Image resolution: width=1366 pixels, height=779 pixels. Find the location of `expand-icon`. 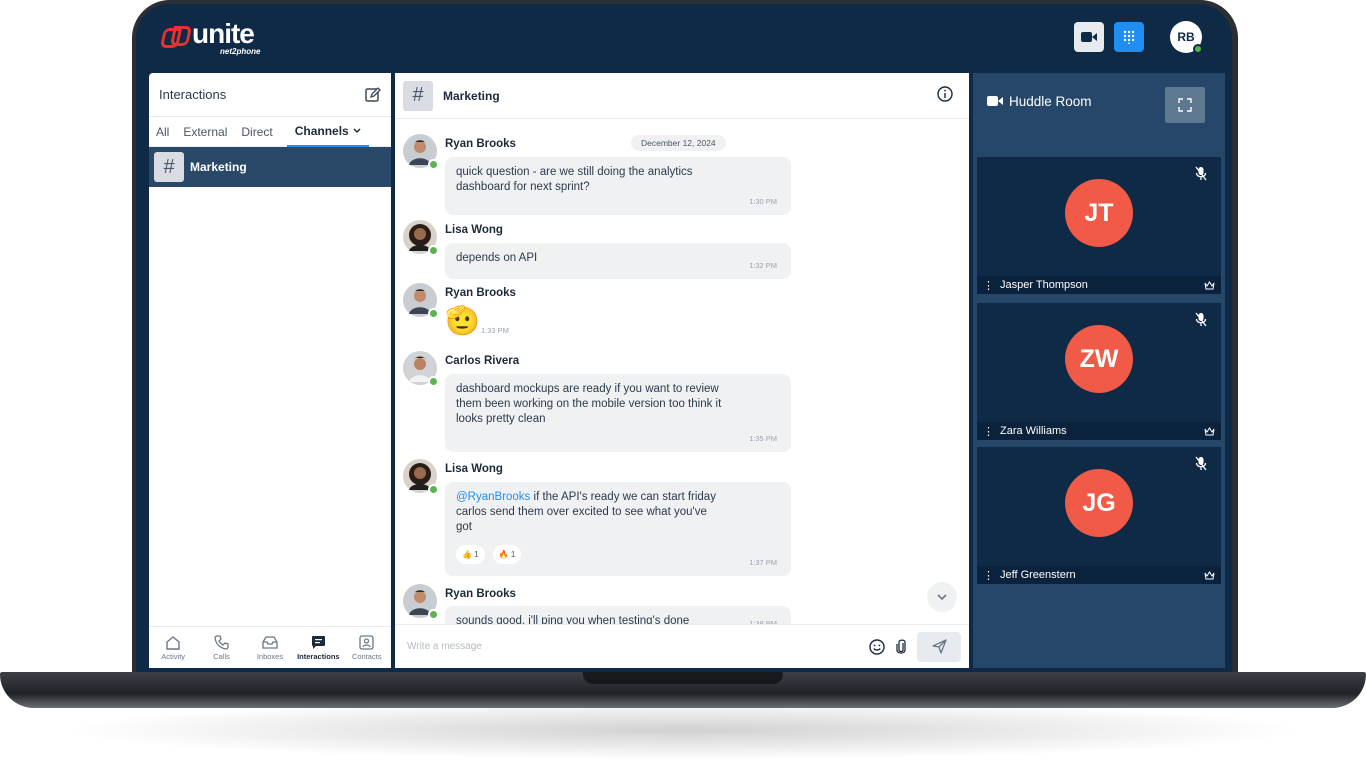

expand-icon is located at coordinates (1185, 105).